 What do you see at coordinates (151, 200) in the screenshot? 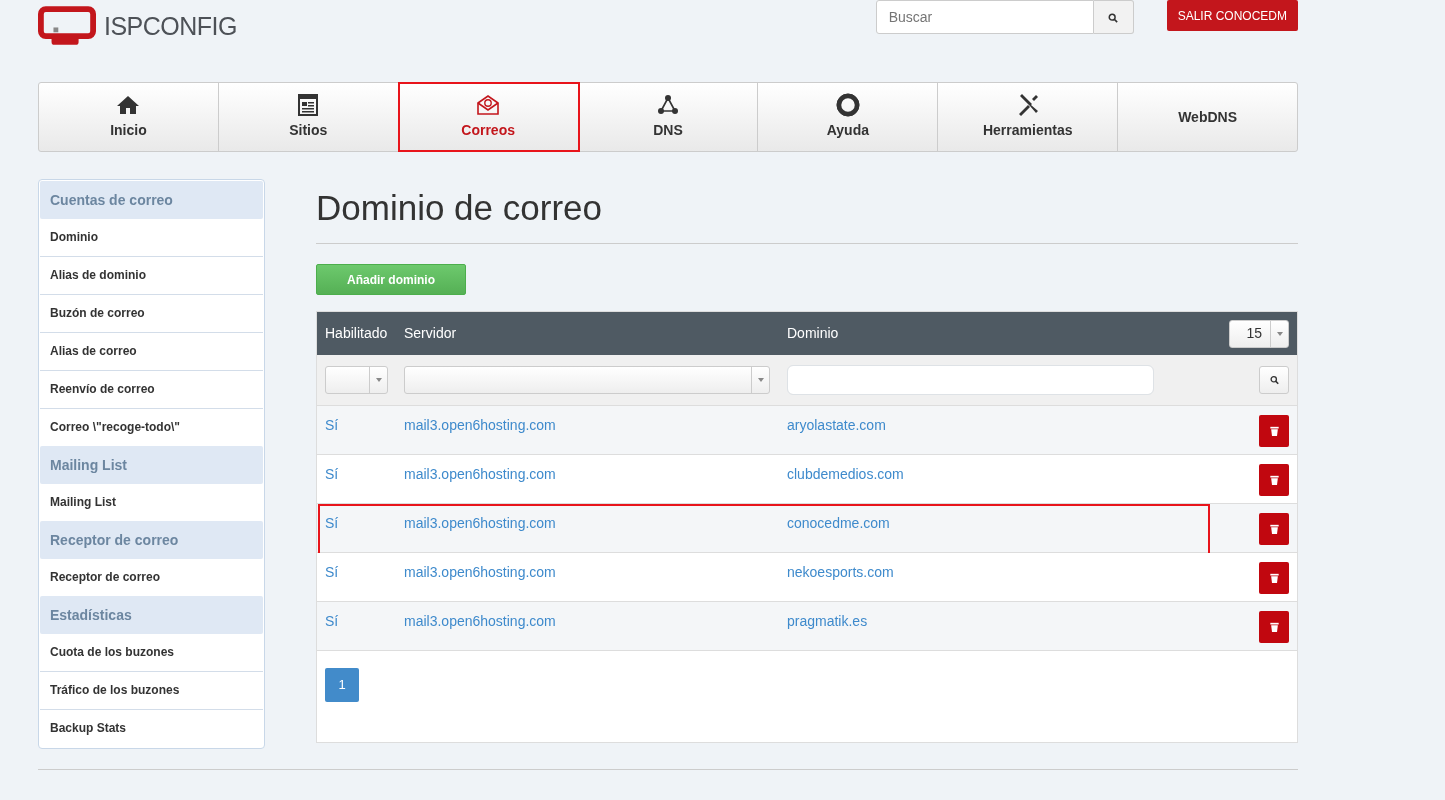
I see `sidebar-heading: Cuentas de correo` at bounding box center [151, 200].